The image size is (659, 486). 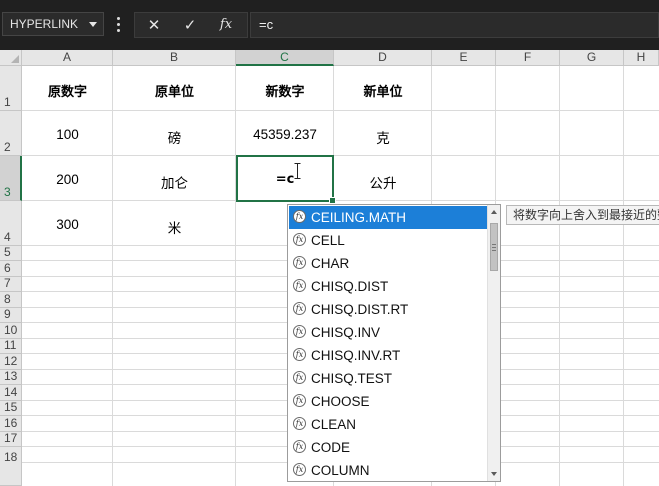 I want to click on autocomplete-item: fx CHISQ.TEST, so click(x=388, y=378).